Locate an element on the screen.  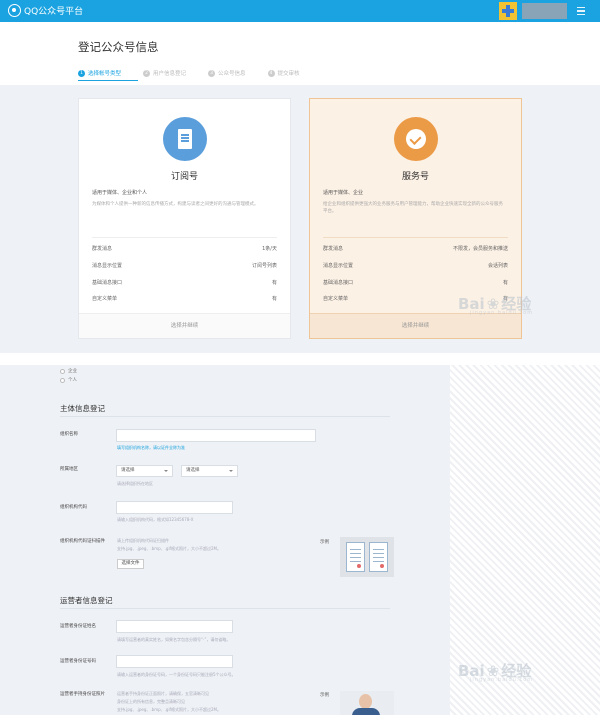
service-icon is located at coordinates (416, 139).